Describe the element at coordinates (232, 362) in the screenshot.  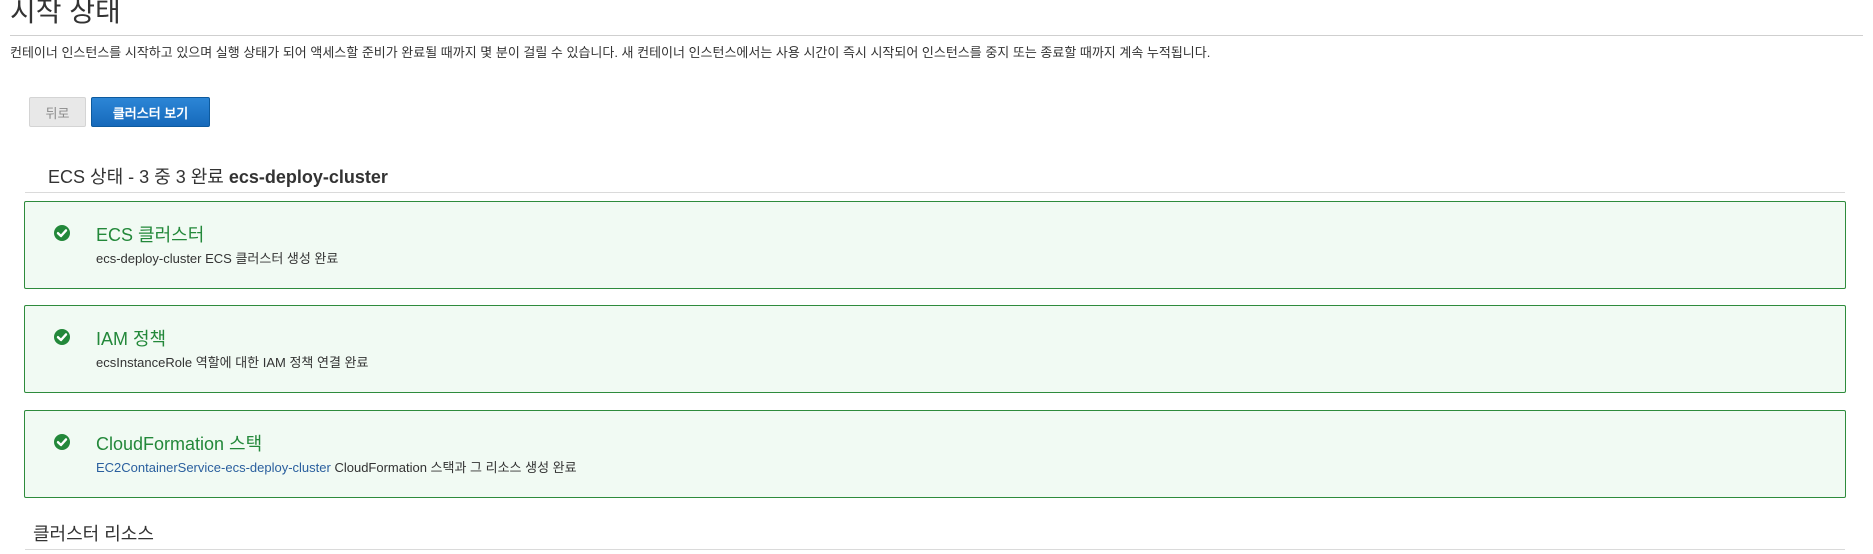
I see `step-description: ecsInstanceRole 역할에 대한 IAM 정책 연결 완료` at that location.